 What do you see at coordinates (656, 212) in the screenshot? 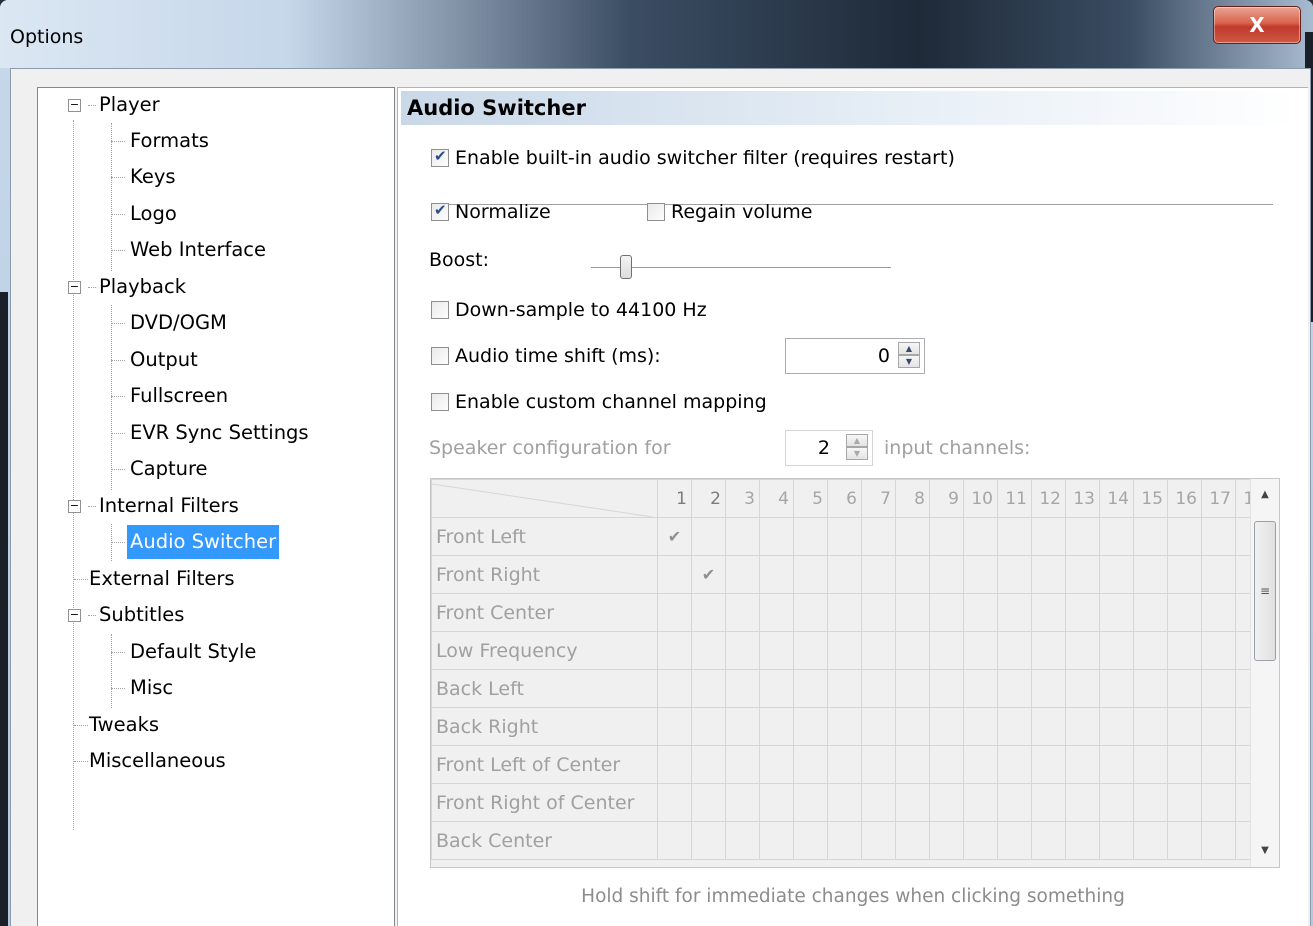
I see `checkbox-unchecked-icon` at bounding box center [656, 212].